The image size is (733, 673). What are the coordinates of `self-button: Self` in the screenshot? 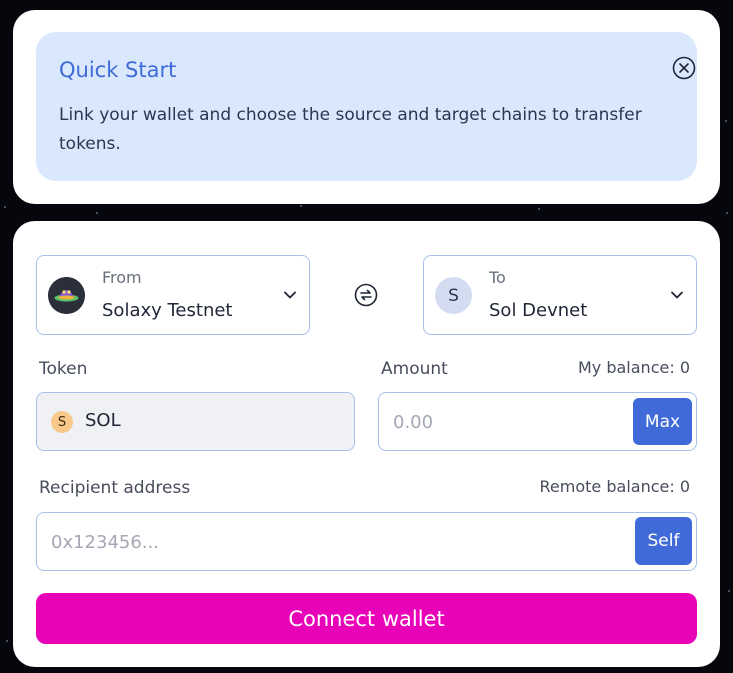 It's located at (663, 541).